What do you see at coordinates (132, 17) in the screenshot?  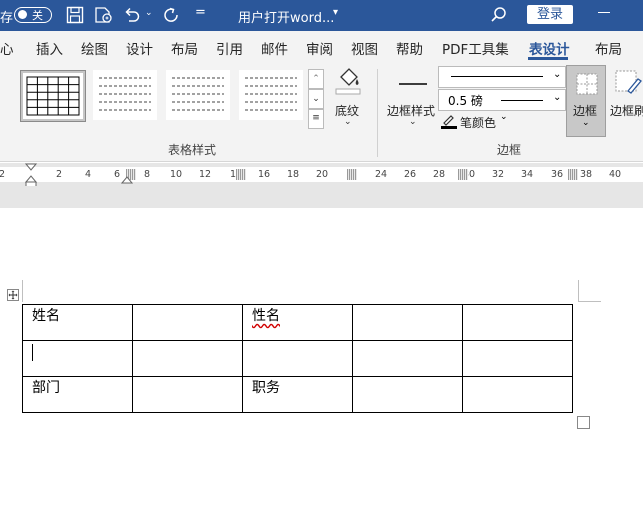 I see `undo-icon` at bounding box center [132, 17].